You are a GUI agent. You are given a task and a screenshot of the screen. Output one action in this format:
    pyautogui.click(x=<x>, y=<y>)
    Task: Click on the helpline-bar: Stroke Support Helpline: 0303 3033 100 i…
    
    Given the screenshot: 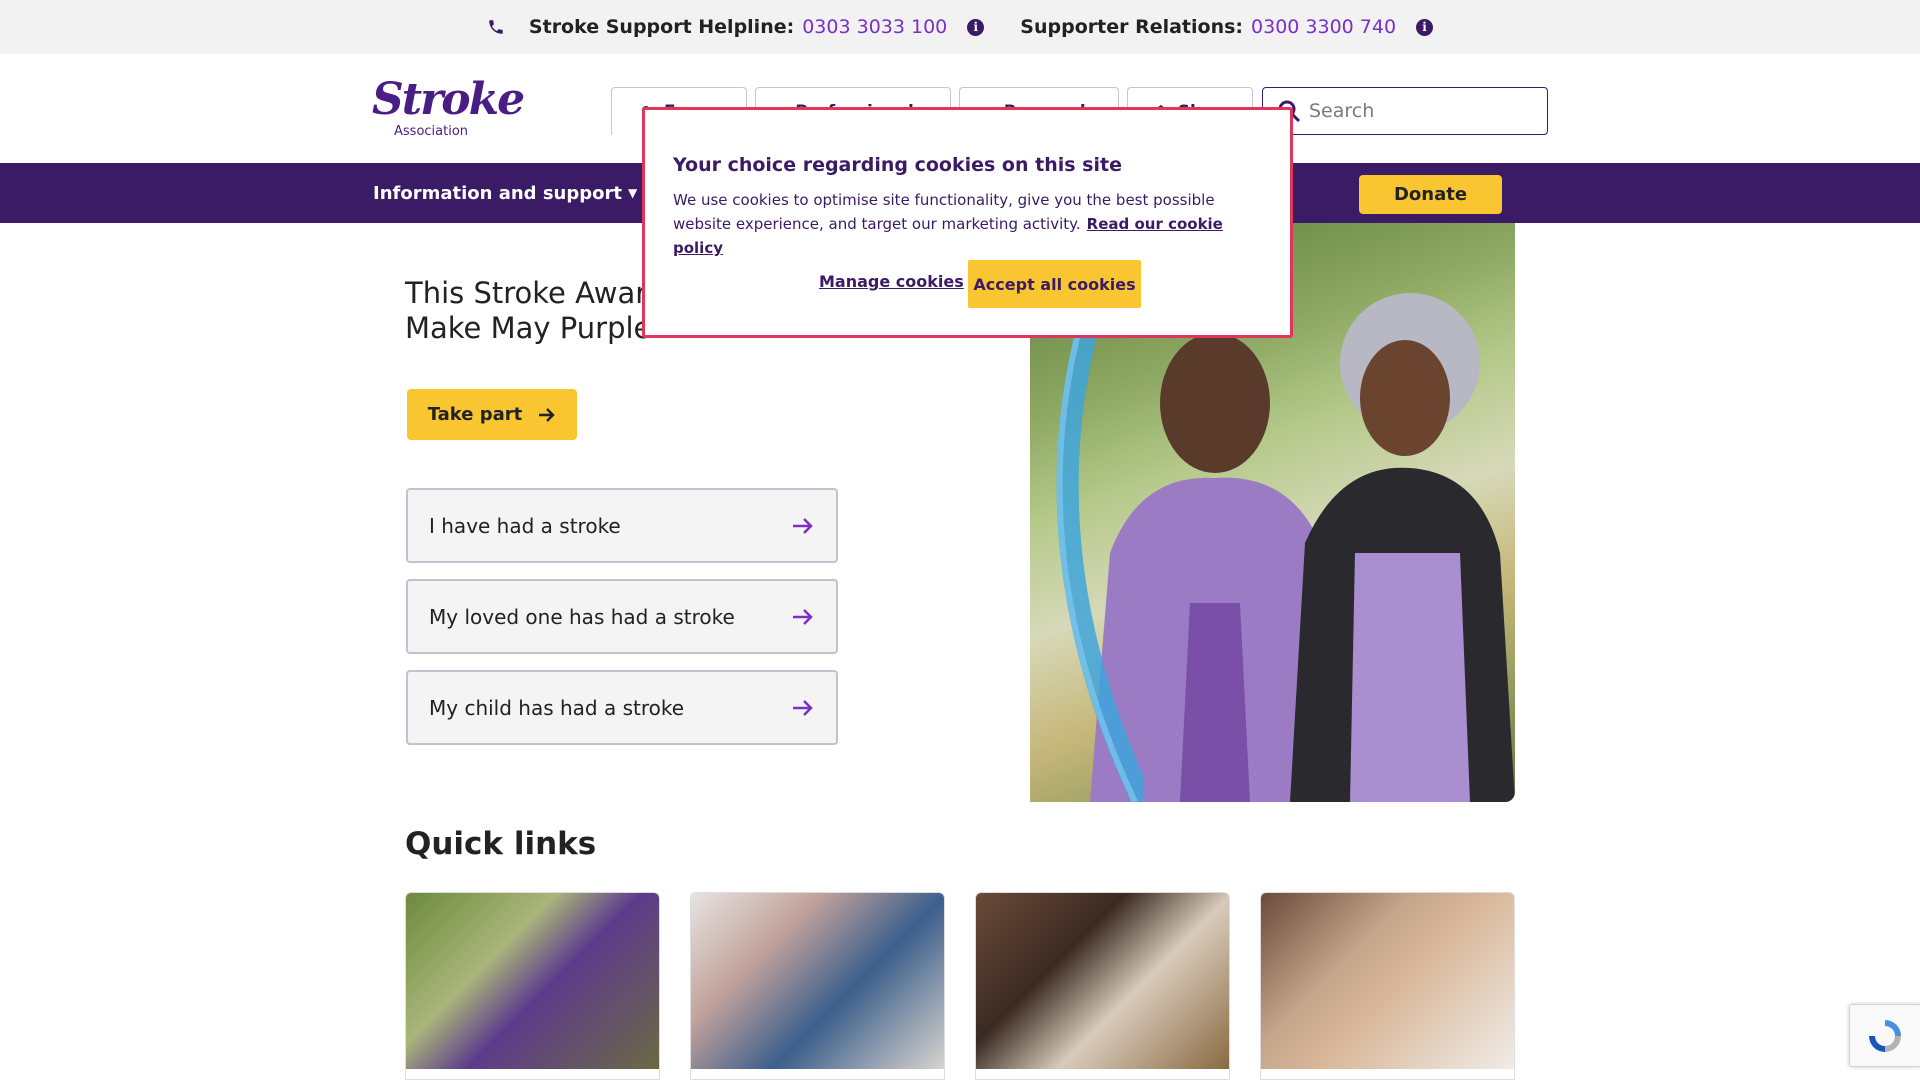 What is the action you would take?
    pyautogui.click(x=960, y=27)
    